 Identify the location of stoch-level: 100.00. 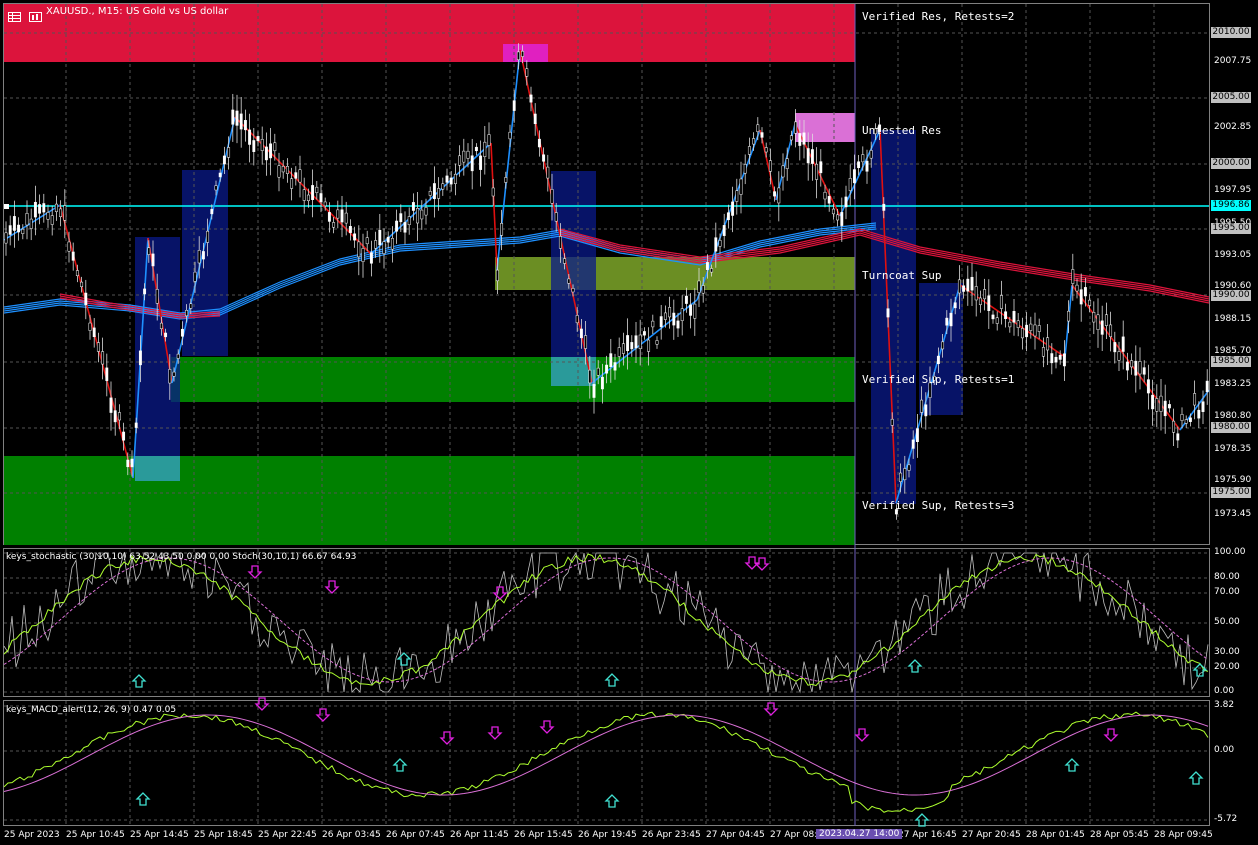
(1230, 552).